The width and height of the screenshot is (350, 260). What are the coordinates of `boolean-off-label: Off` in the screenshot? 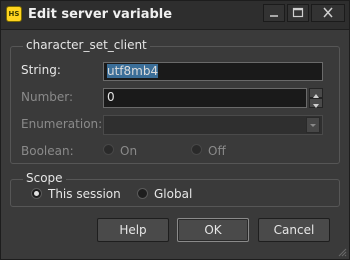 It's located at (217, 151).